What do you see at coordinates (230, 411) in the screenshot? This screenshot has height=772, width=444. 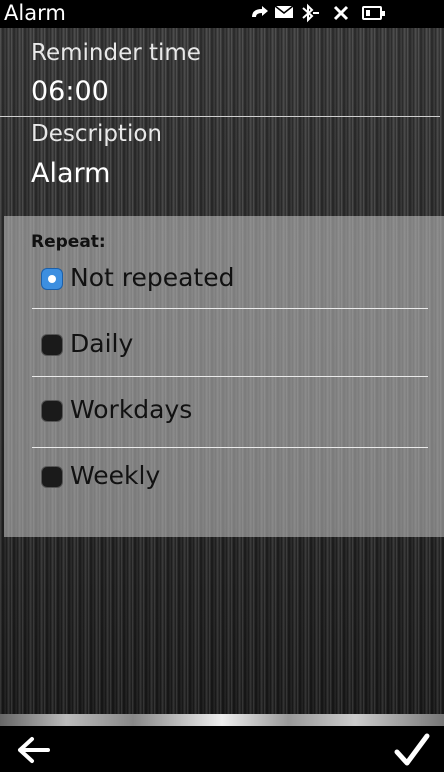 I see `option-workdays: Workdays` at bounding box center [230, 411].